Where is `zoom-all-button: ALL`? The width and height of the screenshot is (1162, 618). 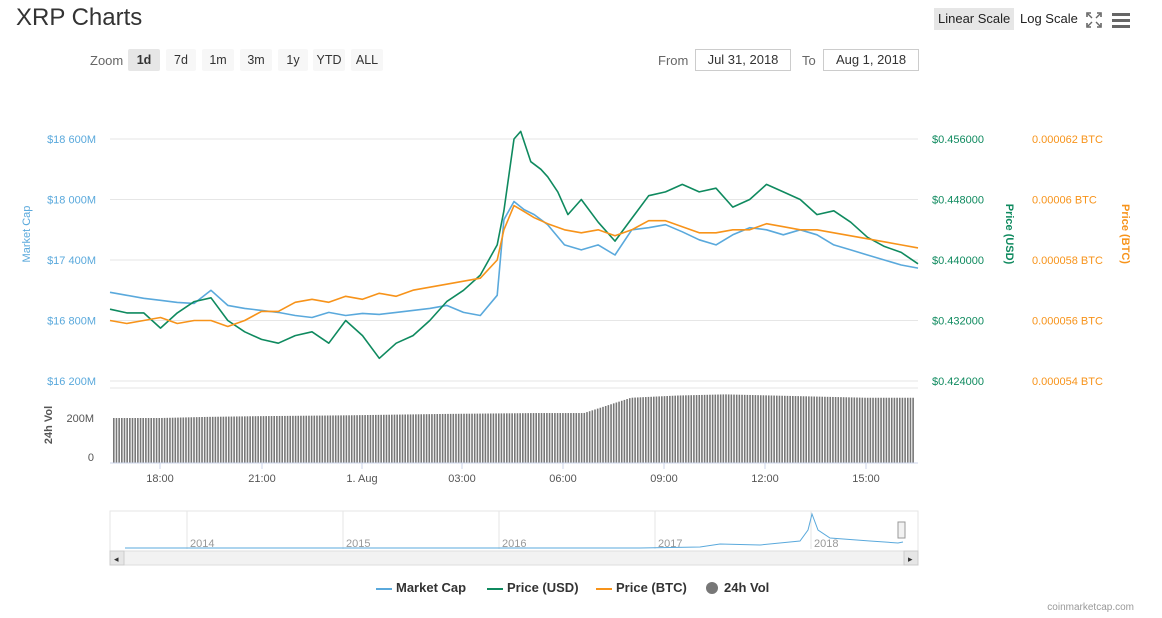 zoom-all-button: ALL is located at coordinates (367, 60).